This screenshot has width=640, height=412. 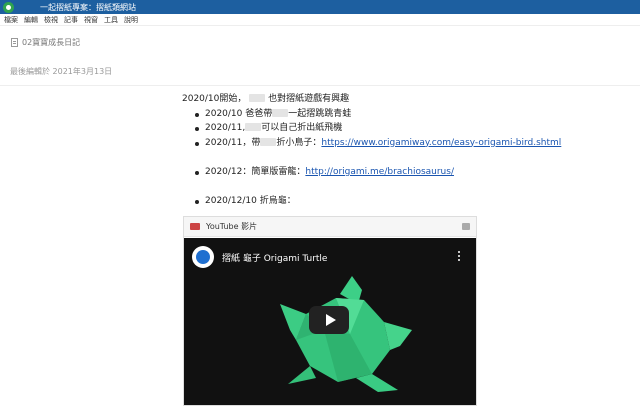 I want to click on video-title: 摺紙 龜子 Origami Turtle, so click(x=274, y=257).